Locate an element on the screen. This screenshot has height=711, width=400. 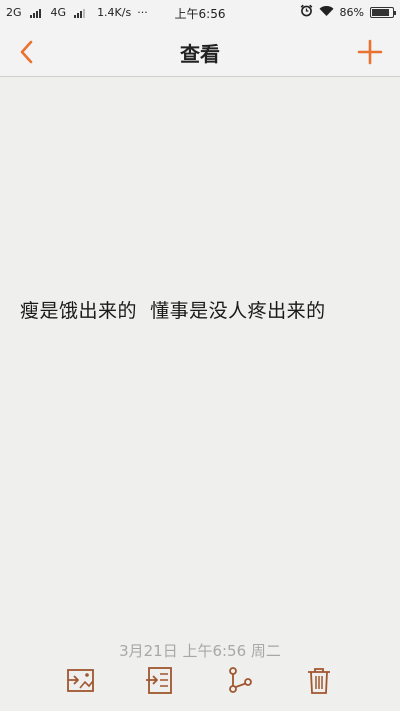
note-content: 瘦是饿出来的 懂事是没人疼出来的 is located at coordinates (200, 309).